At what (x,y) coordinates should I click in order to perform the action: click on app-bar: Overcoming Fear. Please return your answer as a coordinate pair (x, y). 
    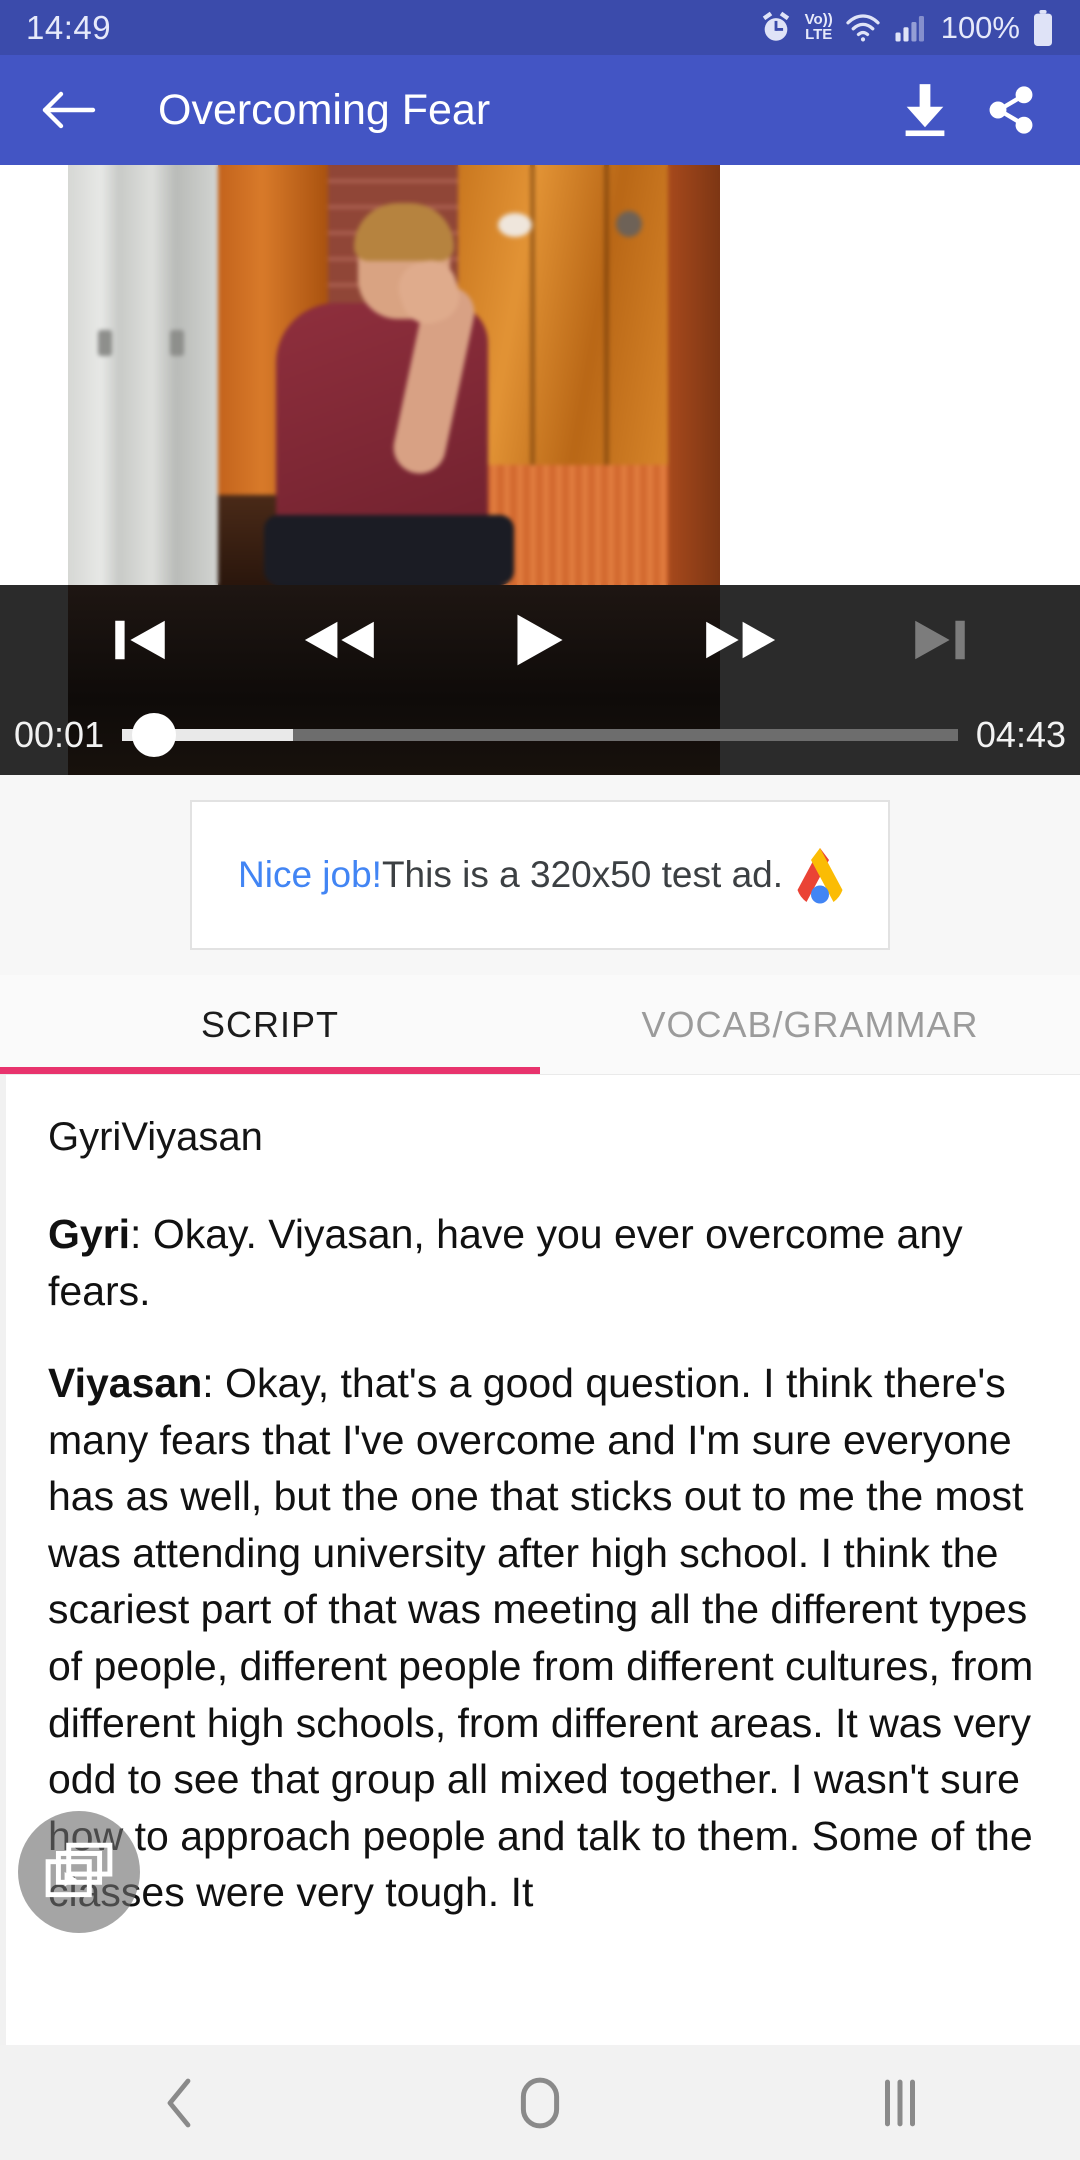
    Looking at the image, I should click on (540, 110).